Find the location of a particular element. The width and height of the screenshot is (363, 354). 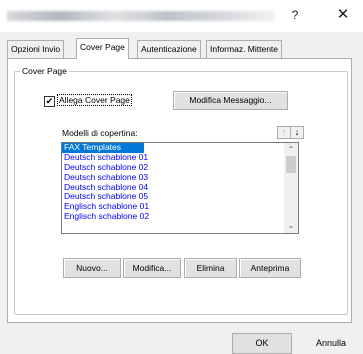

scroll-thumb is located at coordinates (291, 164).